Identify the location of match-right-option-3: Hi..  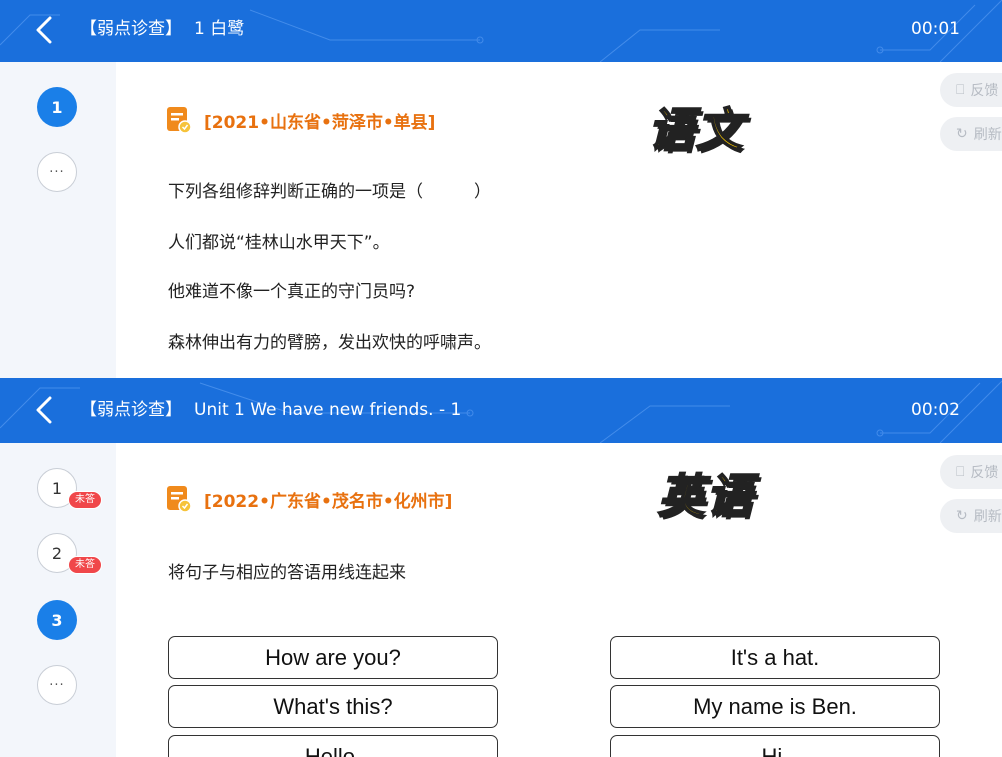
(775, 746).